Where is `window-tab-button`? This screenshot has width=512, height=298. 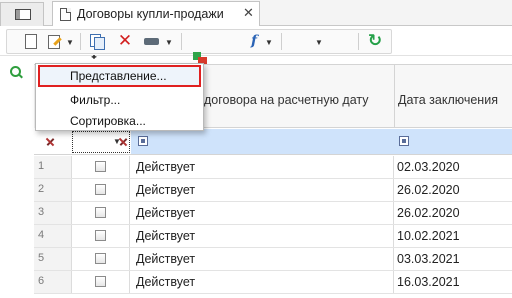
window-tab-button is located at coordinates (22, 14).